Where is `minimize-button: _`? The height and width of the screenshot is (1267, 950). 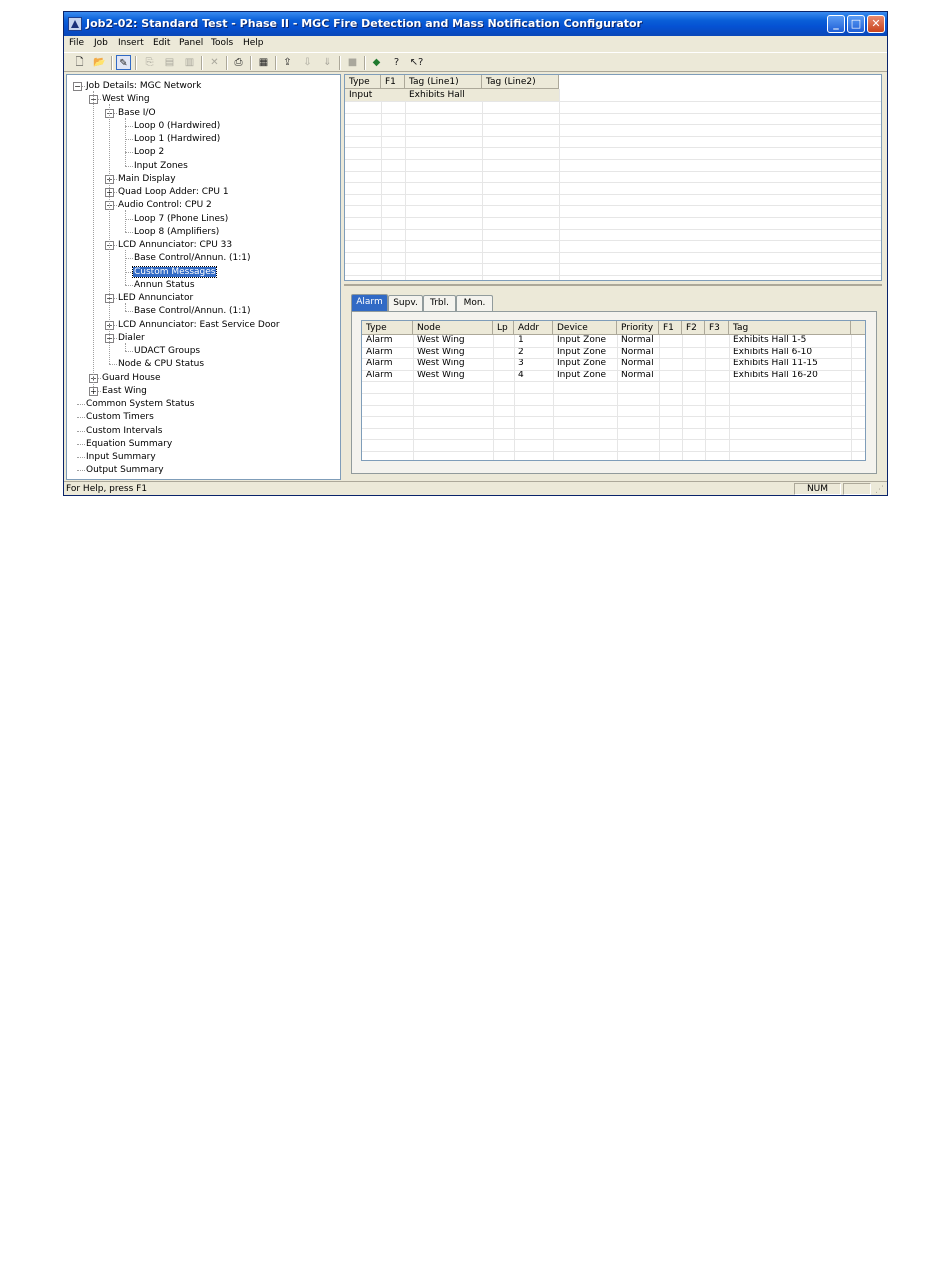 minimize-button: _ is located at coordinates (836, 24).